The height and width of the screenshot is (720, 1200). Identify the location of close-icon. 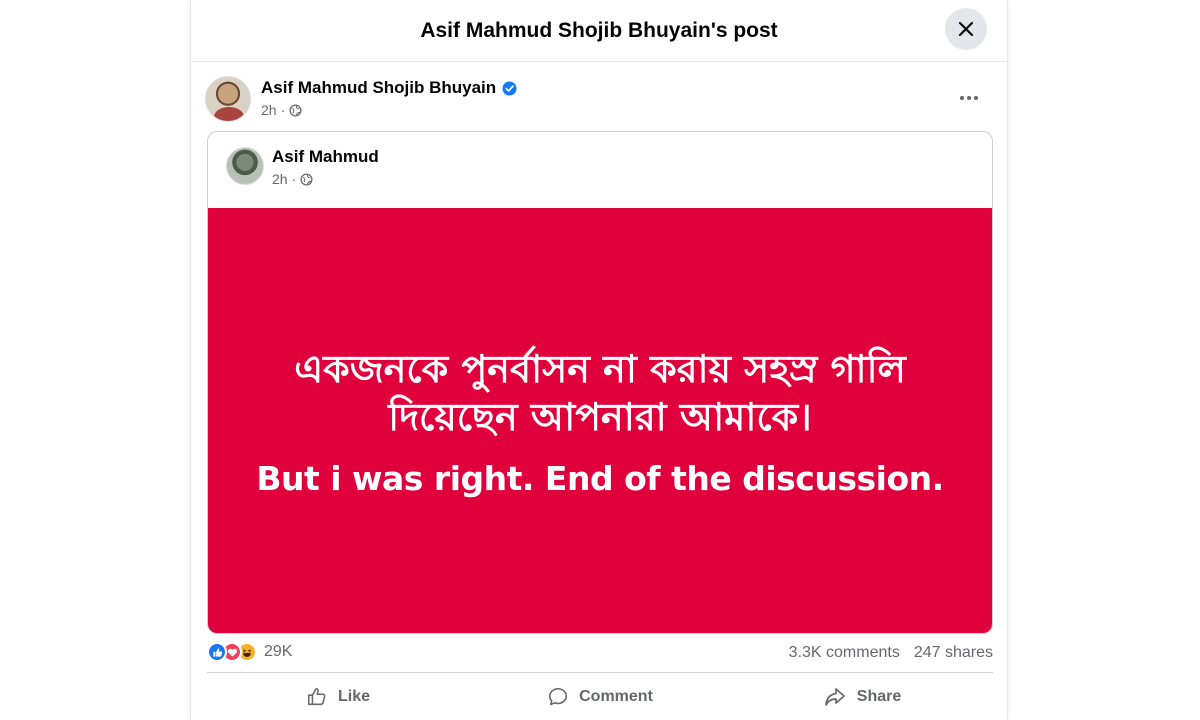
(966, 29).